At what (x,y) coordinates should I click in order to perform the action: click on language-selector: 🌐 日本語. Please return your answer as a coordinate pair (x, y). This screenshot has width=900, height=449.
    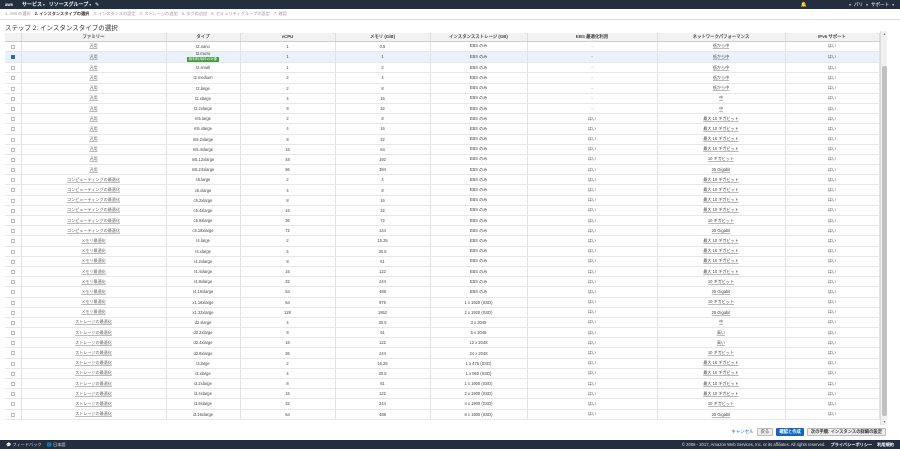
    Looking at the image, I should click on (56, 445).